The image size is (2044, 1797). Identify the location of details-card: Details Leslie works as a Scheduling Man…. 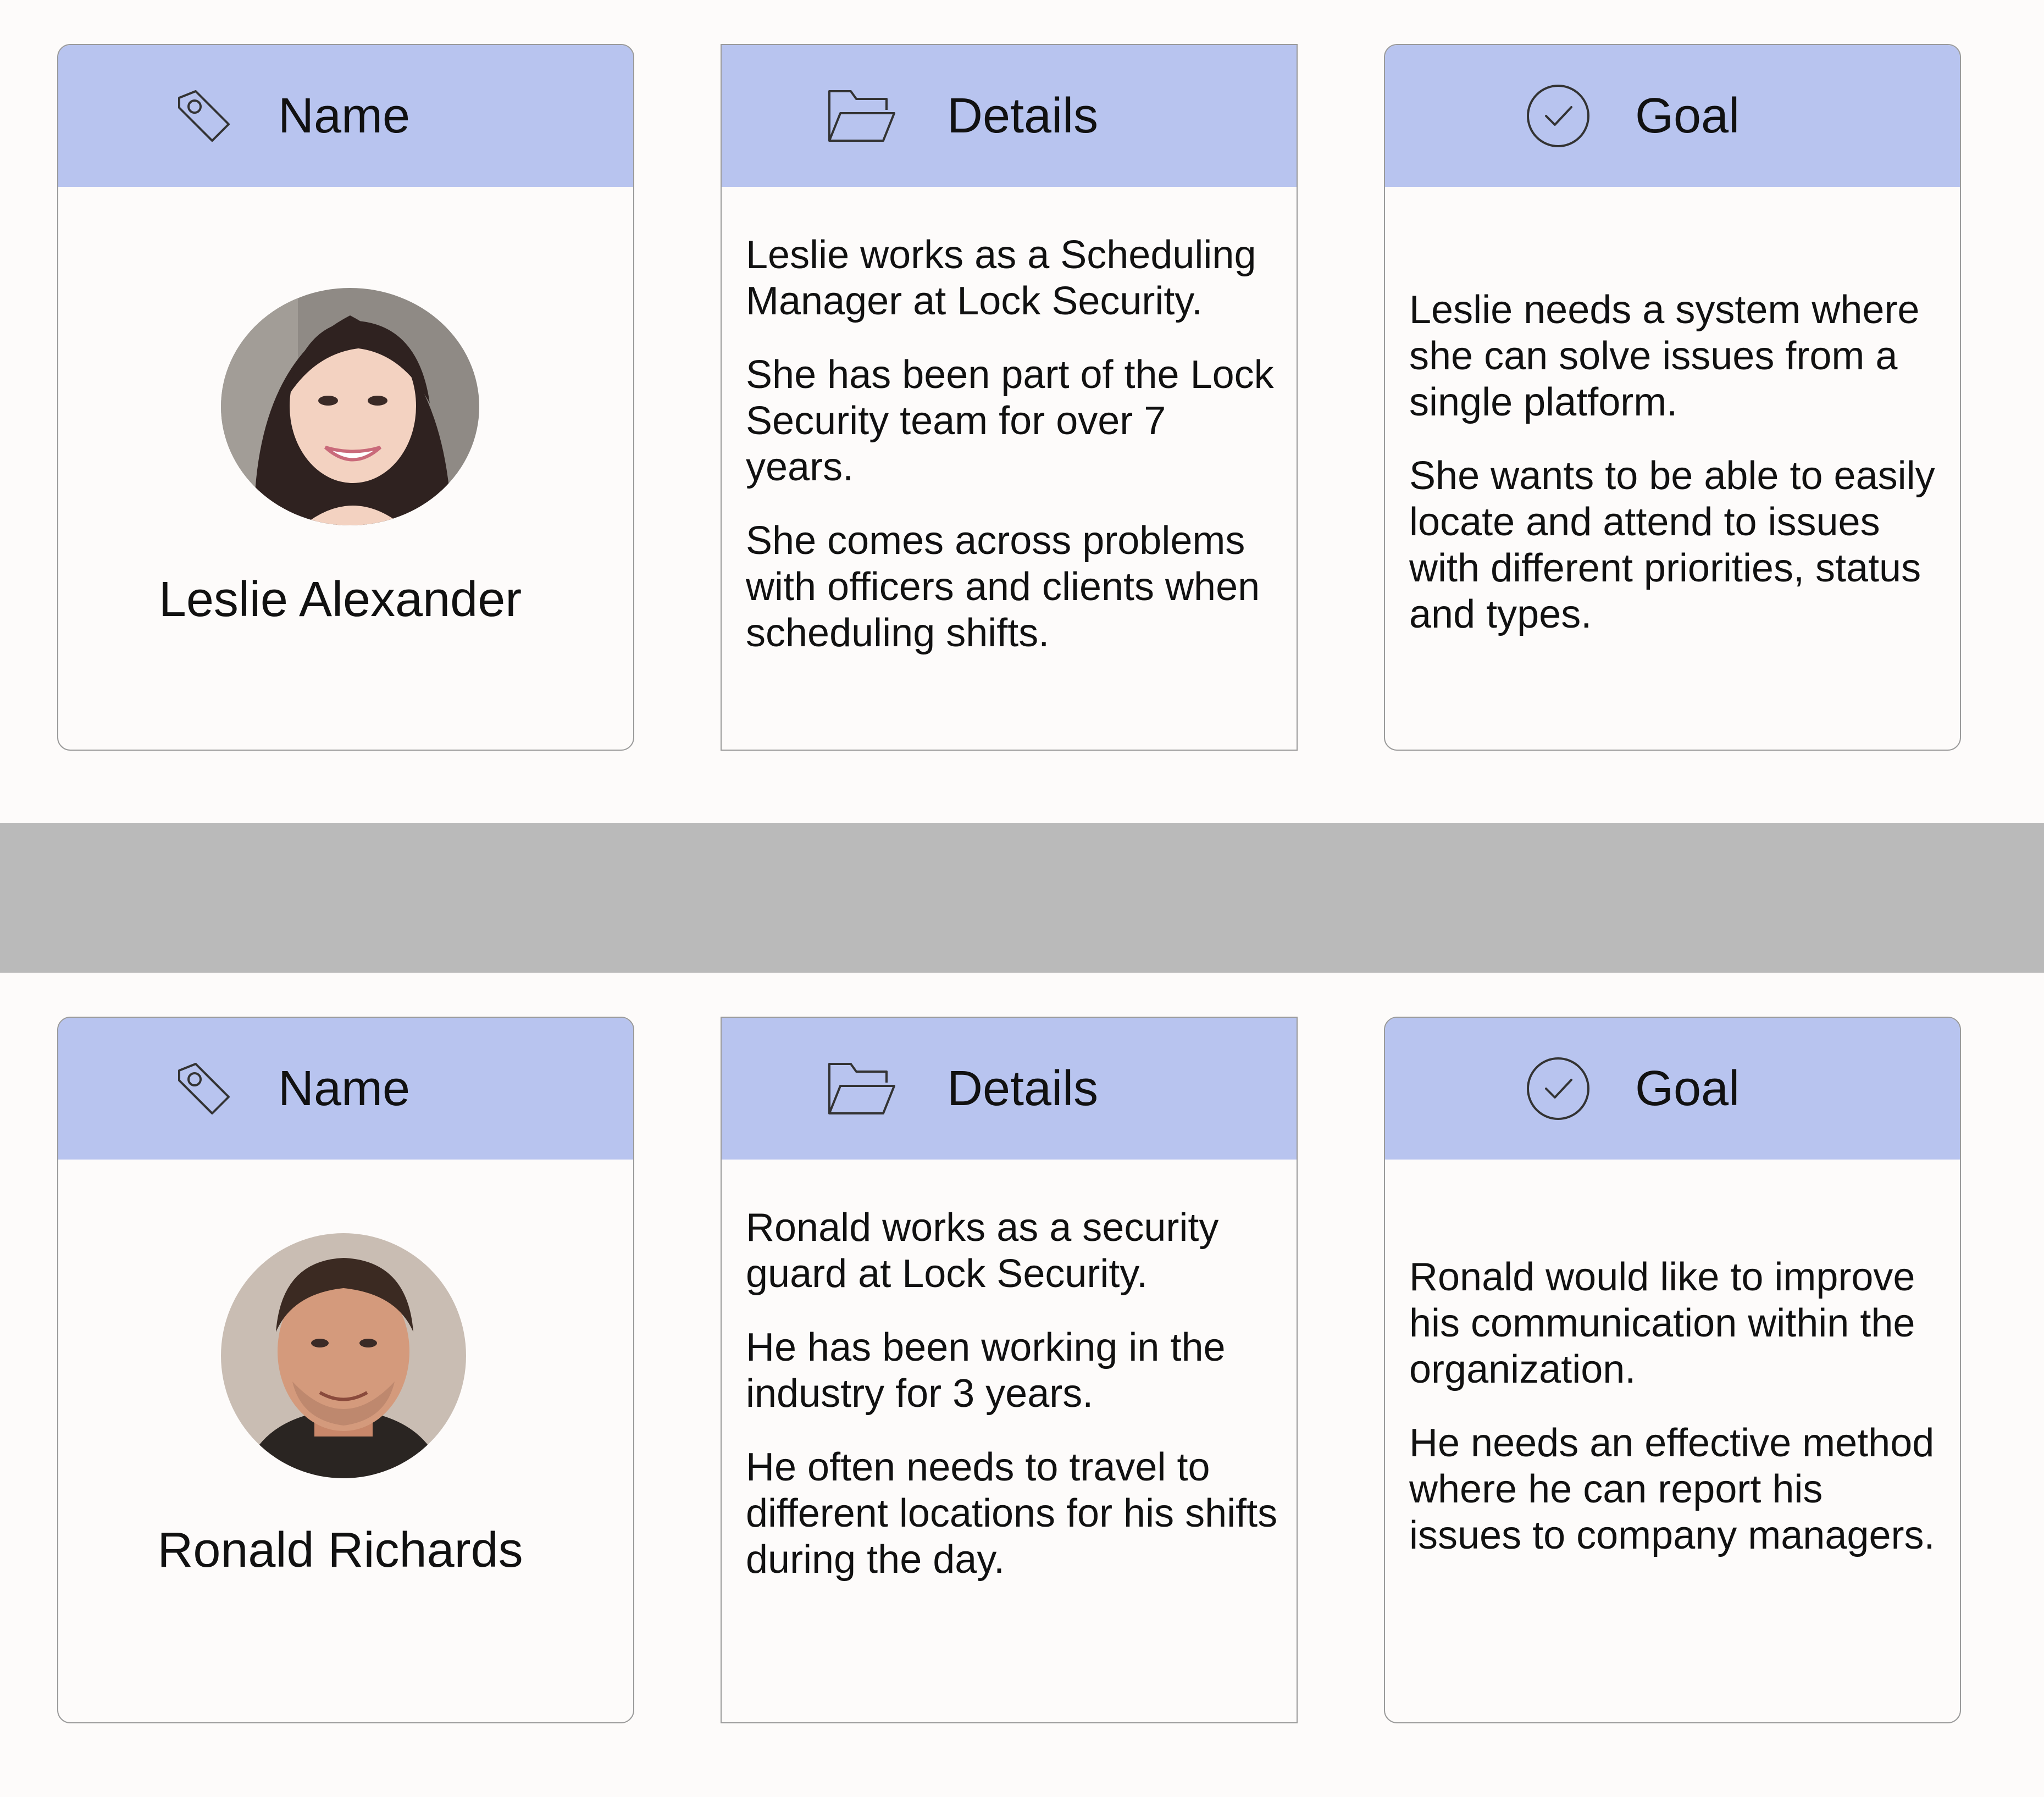
(1009, 397).